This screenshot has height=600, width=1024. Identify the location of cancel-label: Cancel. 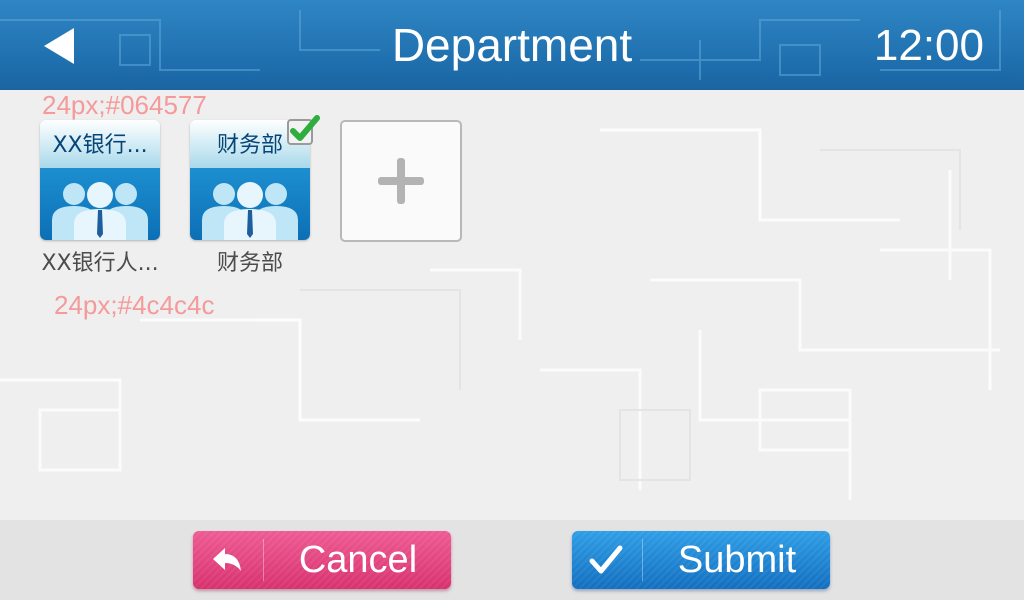
(358, 560).